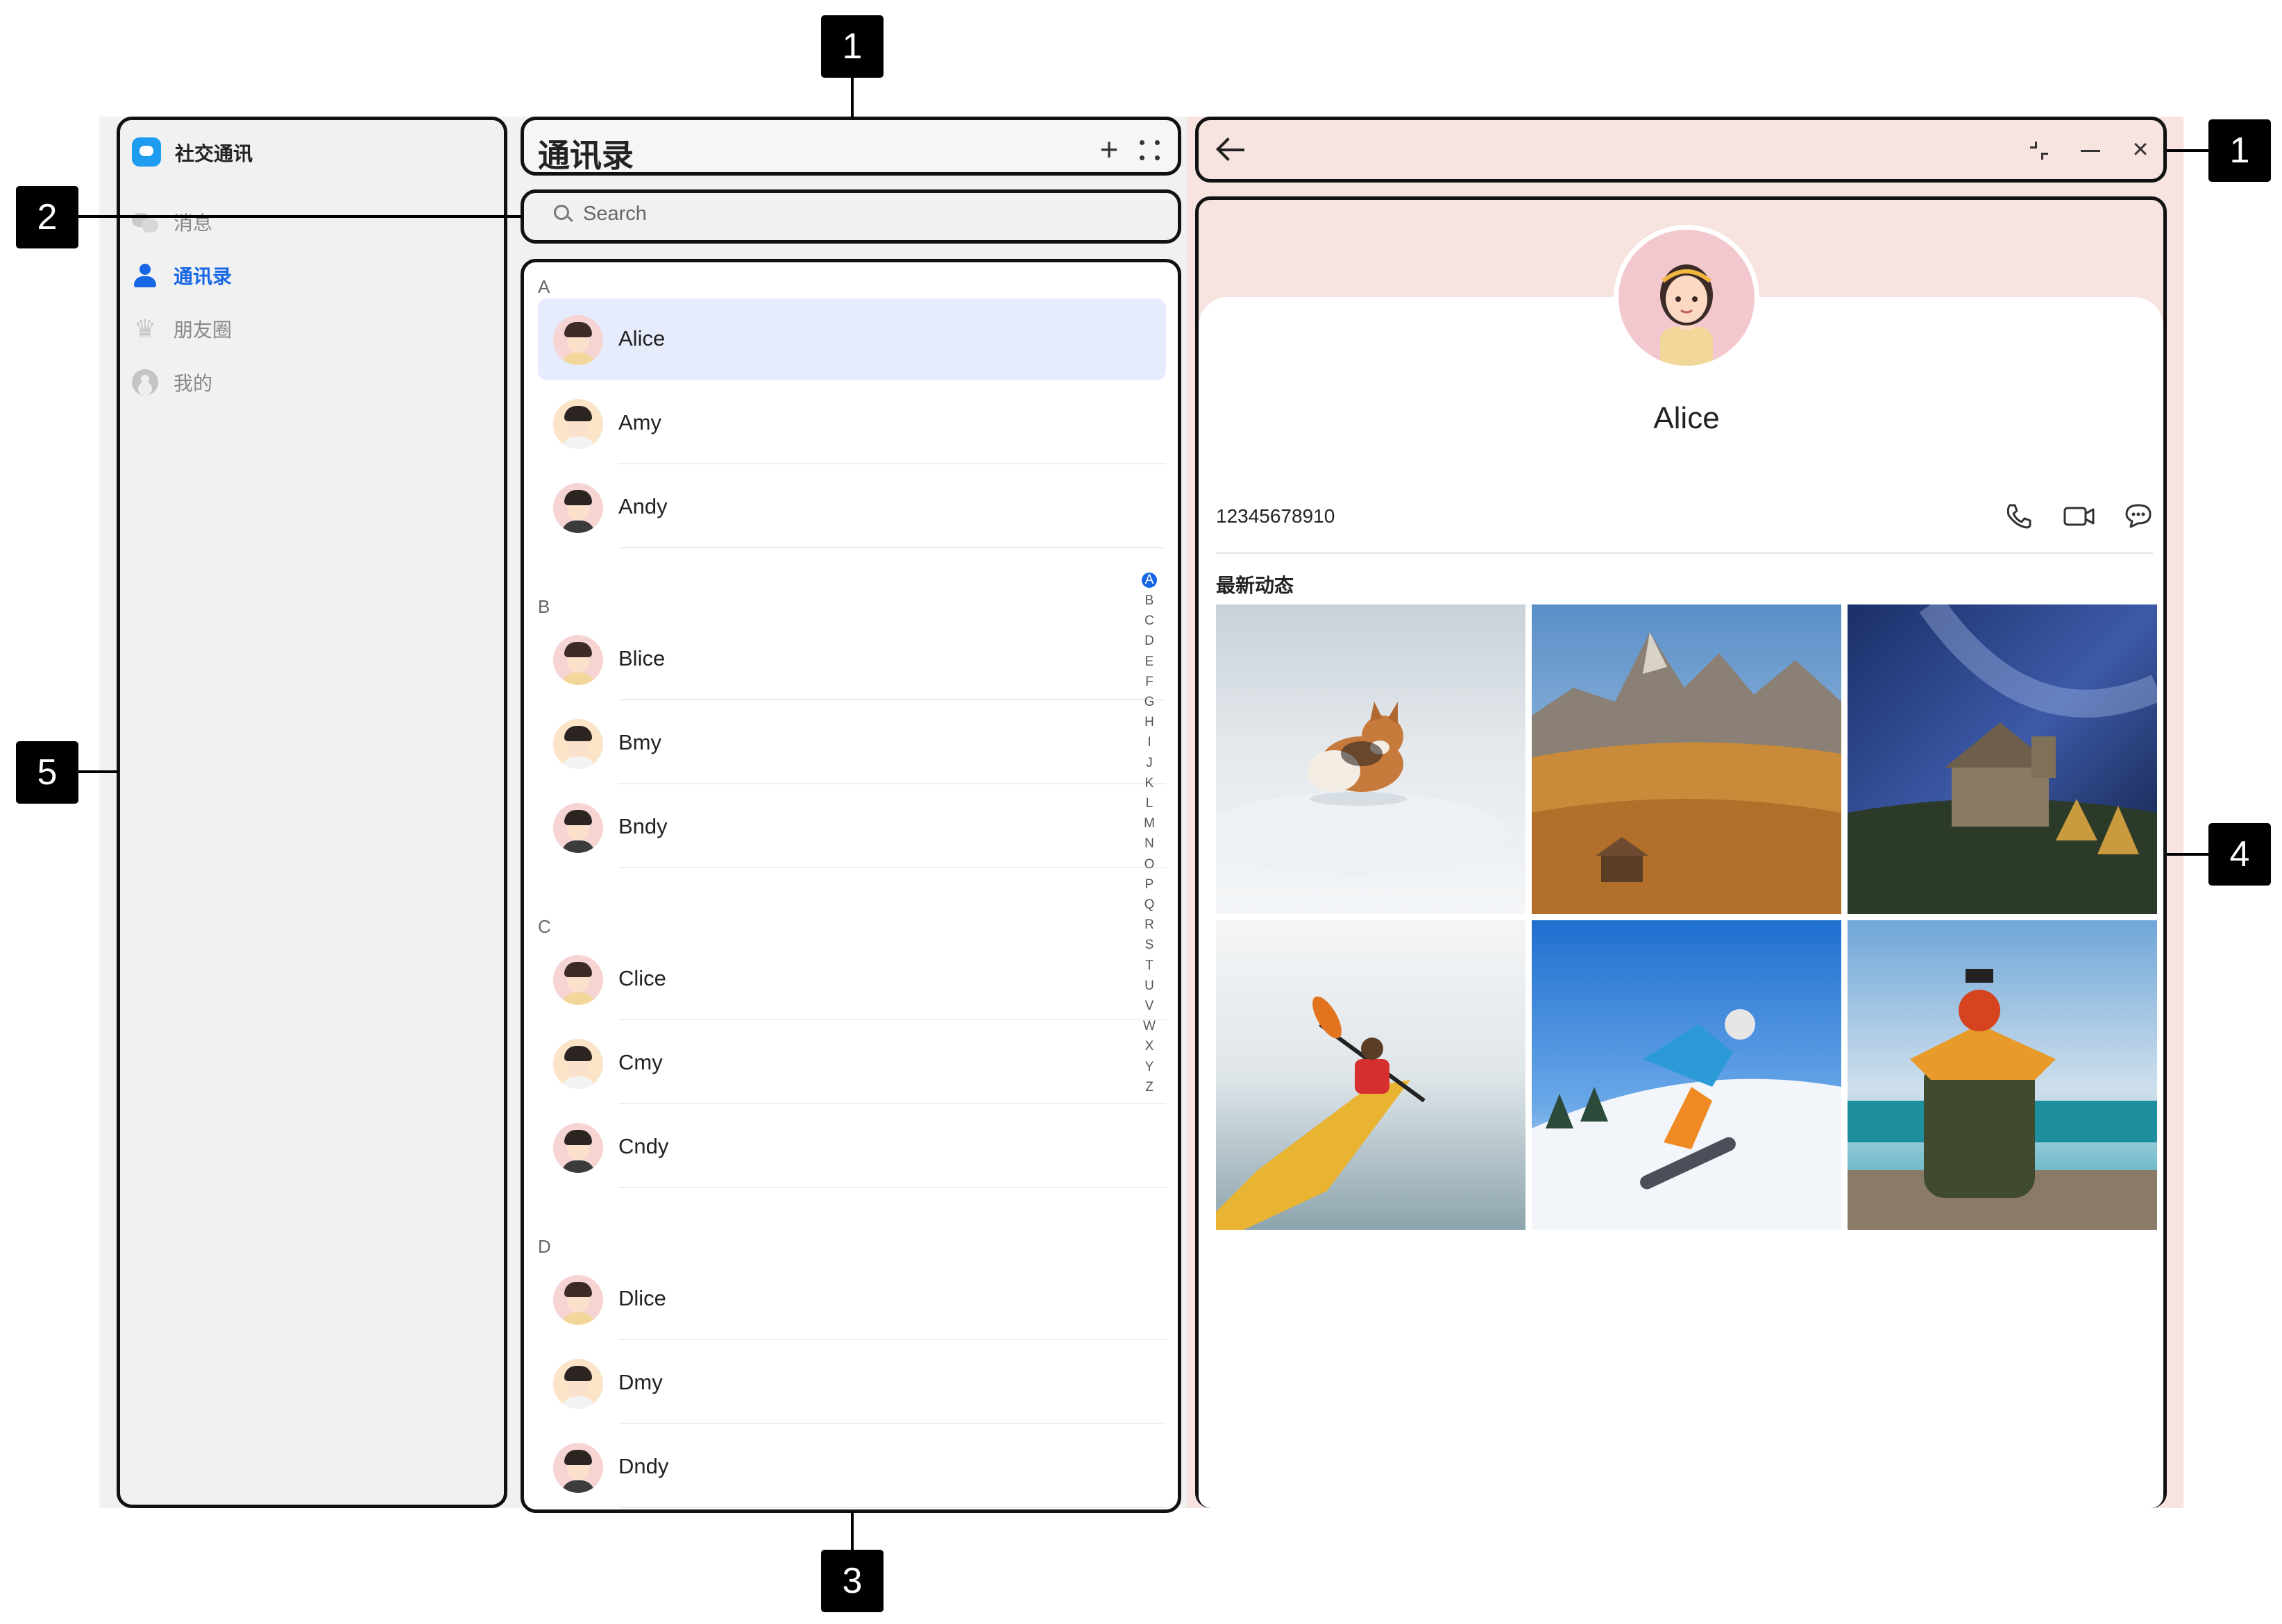  Describe the element at coordinates (1149, 662) in the screenshot. I see `alpha-index-letter: E` at that location.